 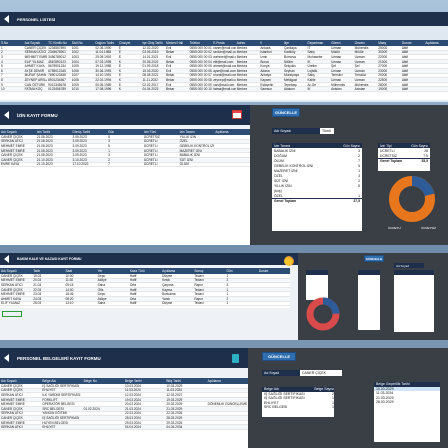 What do you see at coordinates (383, 70) in the screenshot?
I see `table-cell: 23000` at bounding box center [383, 70].